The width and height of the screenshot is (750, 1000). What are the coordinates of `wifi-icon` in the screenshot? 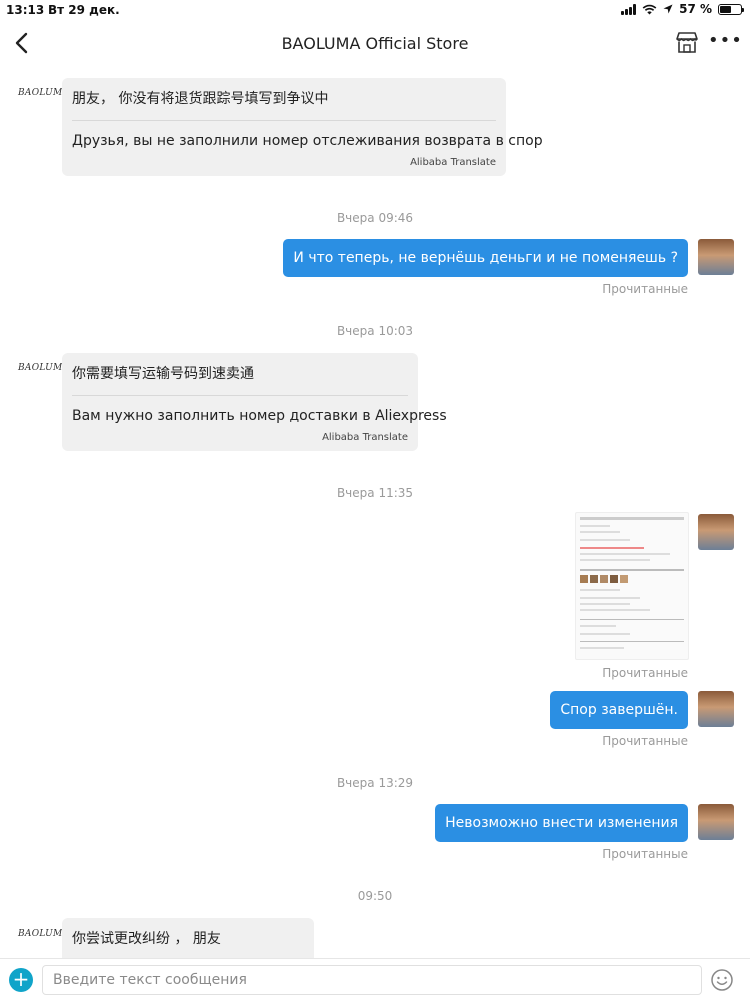 It's located at (649, 9).